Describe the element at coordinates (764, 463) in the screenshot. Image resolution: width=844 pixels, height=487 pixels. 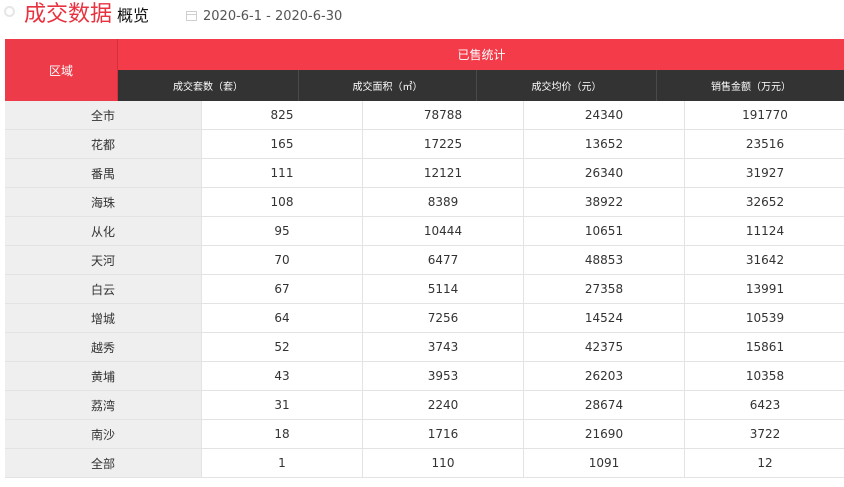
I see `amount-cell: 12` at that location.